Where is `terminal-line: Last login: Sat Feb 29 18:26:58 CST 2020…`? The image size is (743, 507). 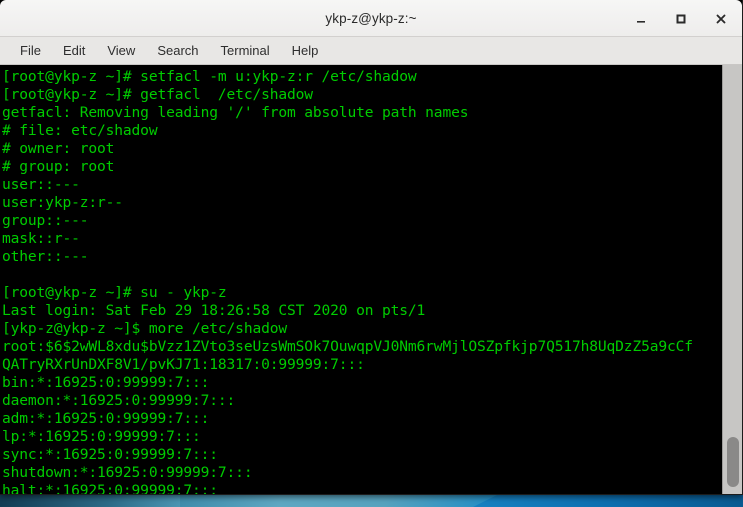 terminal-line: Last login: Sat Feb 29 18:26:58 CST 2020… is located at coordinates (214, 310).